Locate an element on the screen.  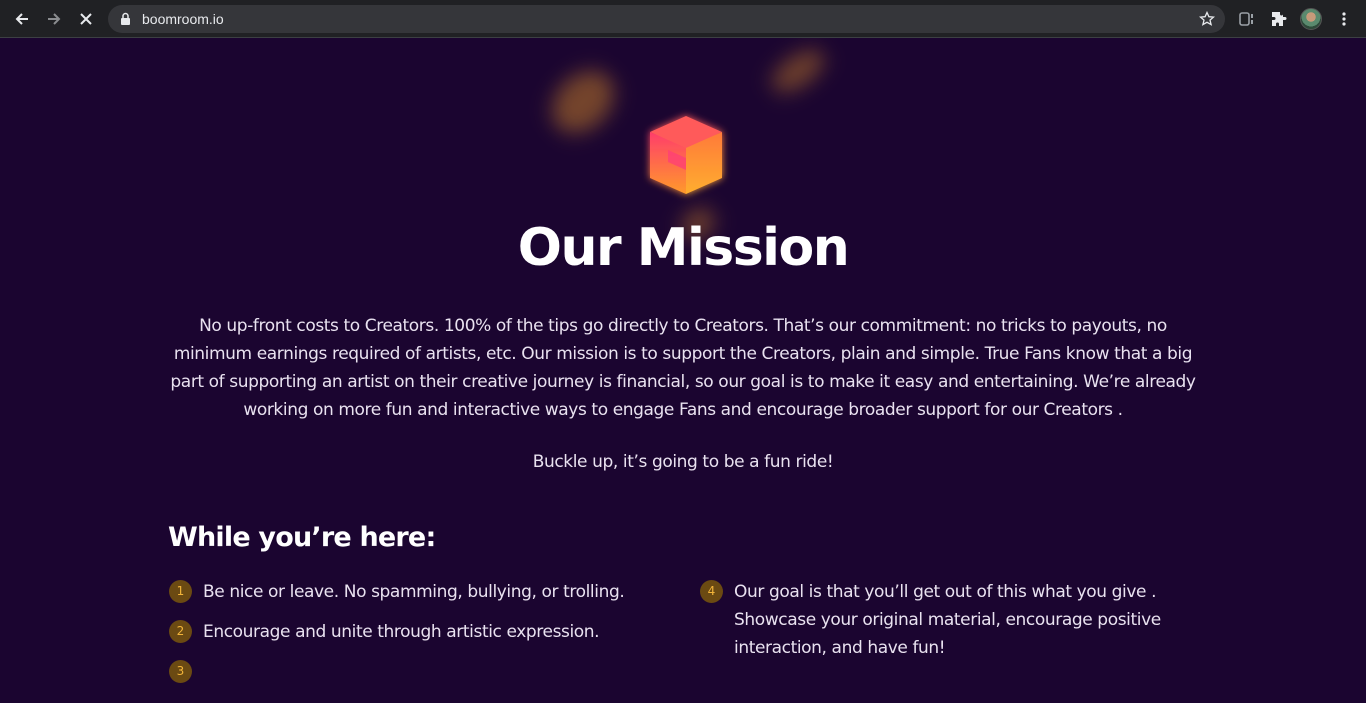
stop-loading-icon is located at coordinates (86, 19).